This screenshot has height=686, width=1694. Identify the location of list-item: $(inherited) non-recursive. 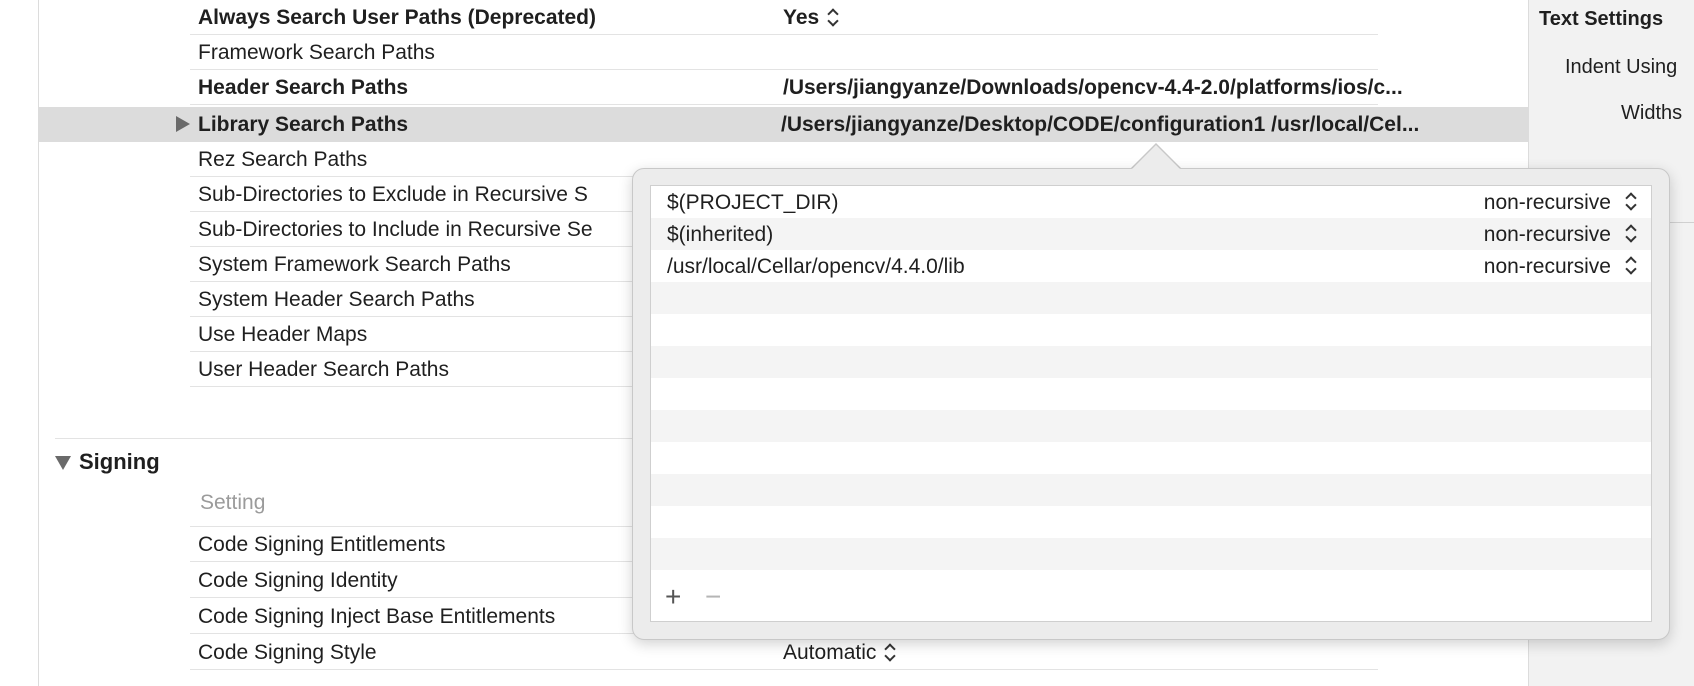
(1151, 234).